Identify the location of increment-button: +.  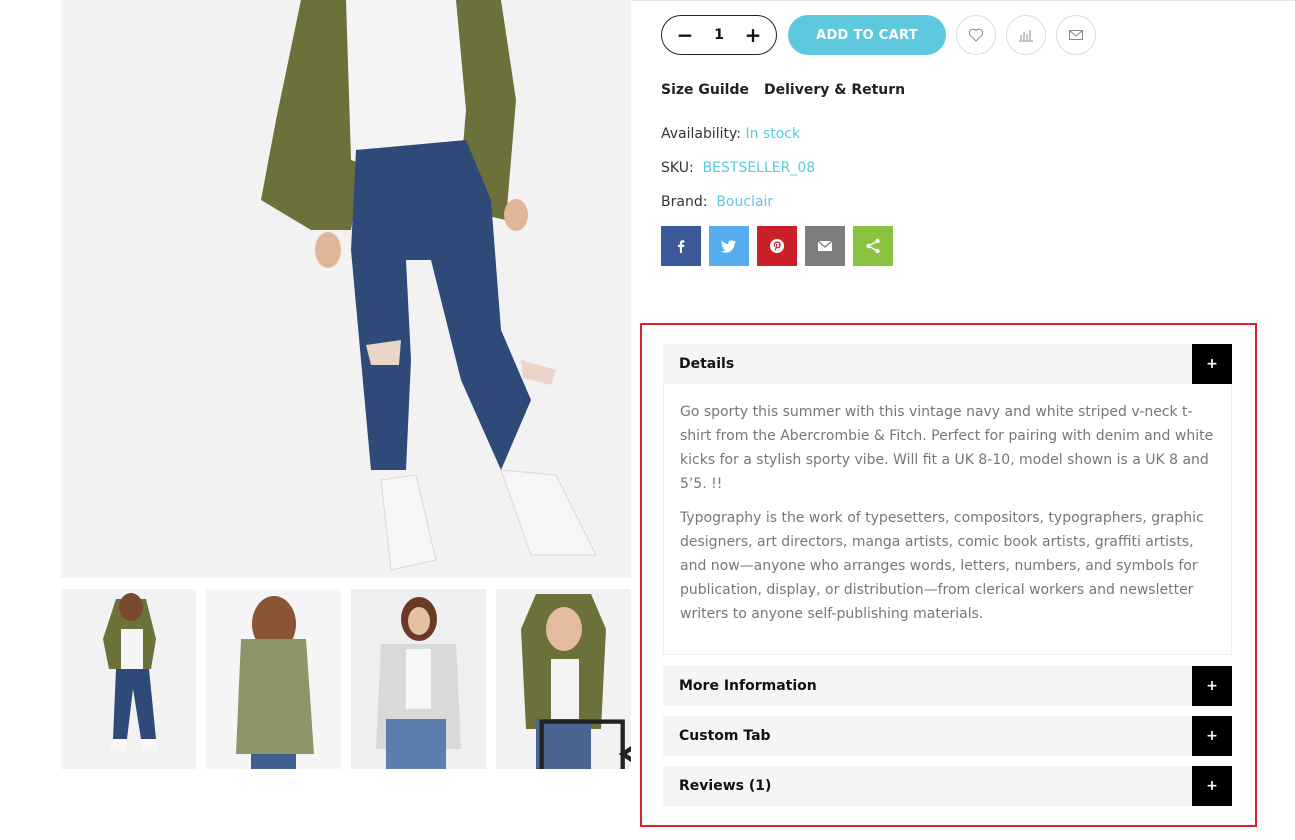
(753, 35).